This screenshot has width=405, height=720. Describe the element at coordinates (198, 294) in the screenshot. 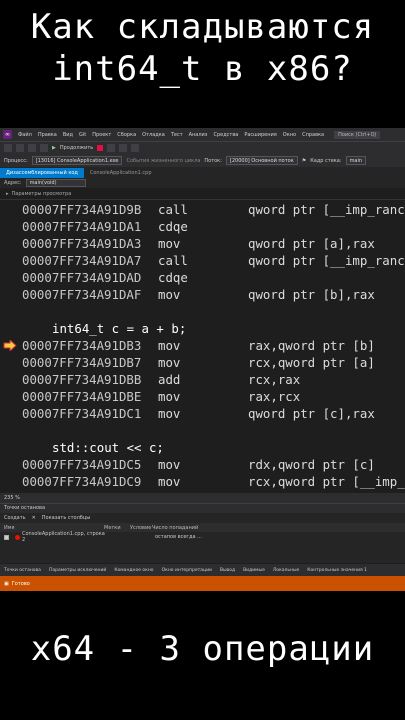

I see `asm-line: 00007FF734A91DAF mov qword ptr [b],rax` at that location.